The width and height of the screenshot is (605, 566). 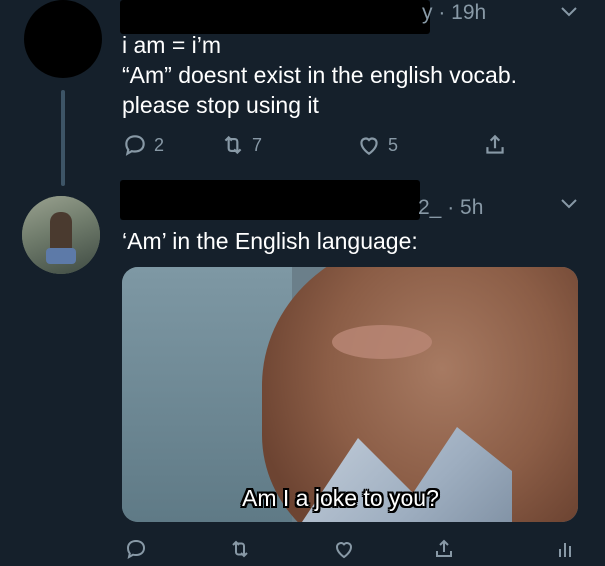 What do you see at coordinates (393, 144) in the screenshot?
I see `like-count: 5` at bounding box center [393, 144].